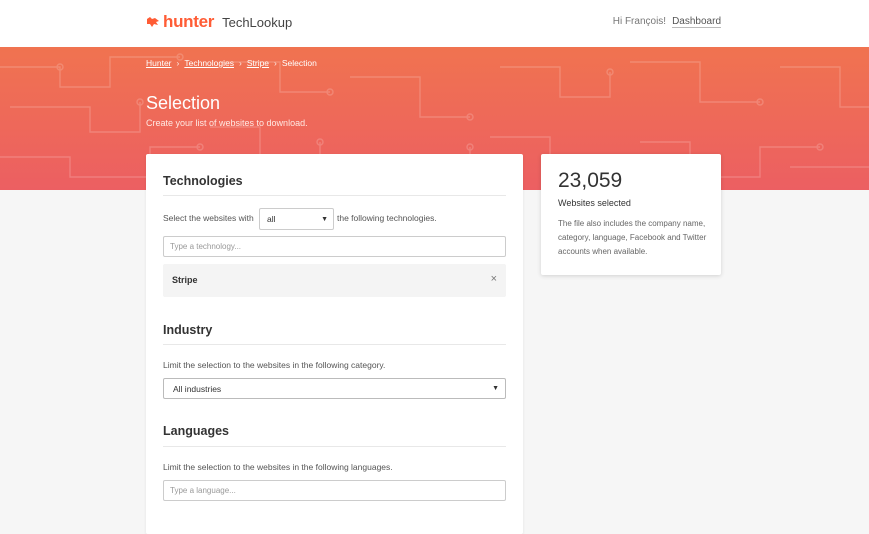 This screenshot has height=534, width=869. I want to click on page-title: Selection, so click(183, 103).